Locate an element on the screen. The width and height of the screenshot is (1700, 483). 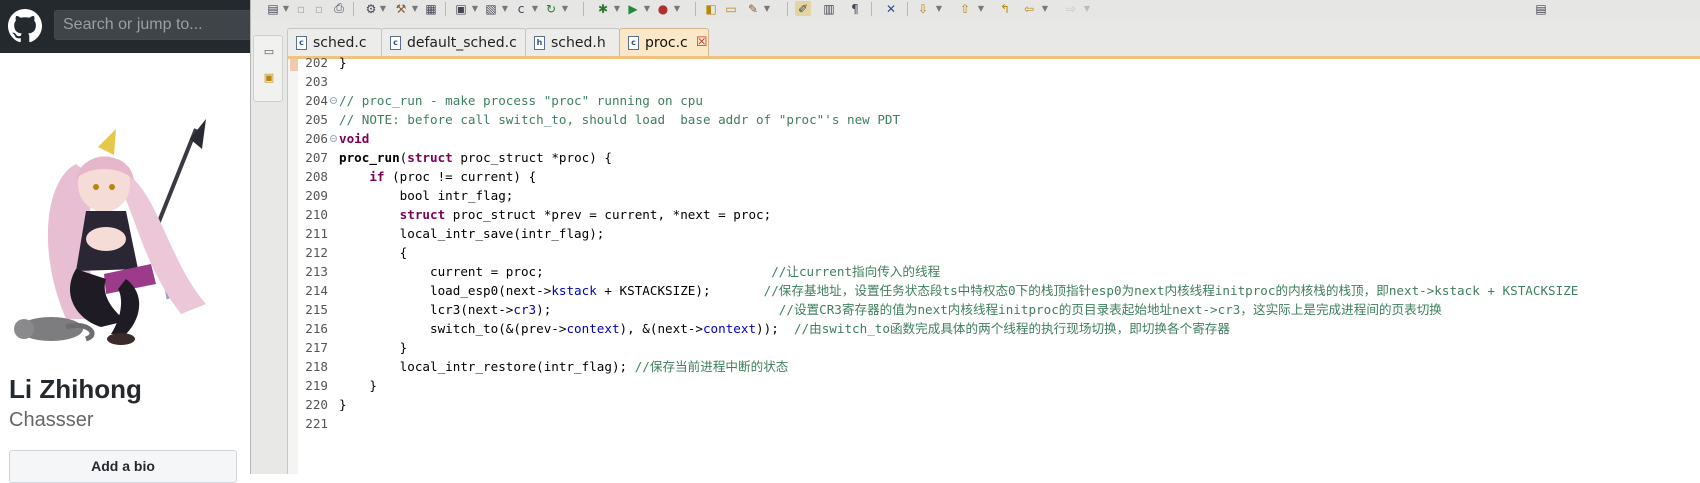
function-name: proc_run is located at coordinates (369, 157).